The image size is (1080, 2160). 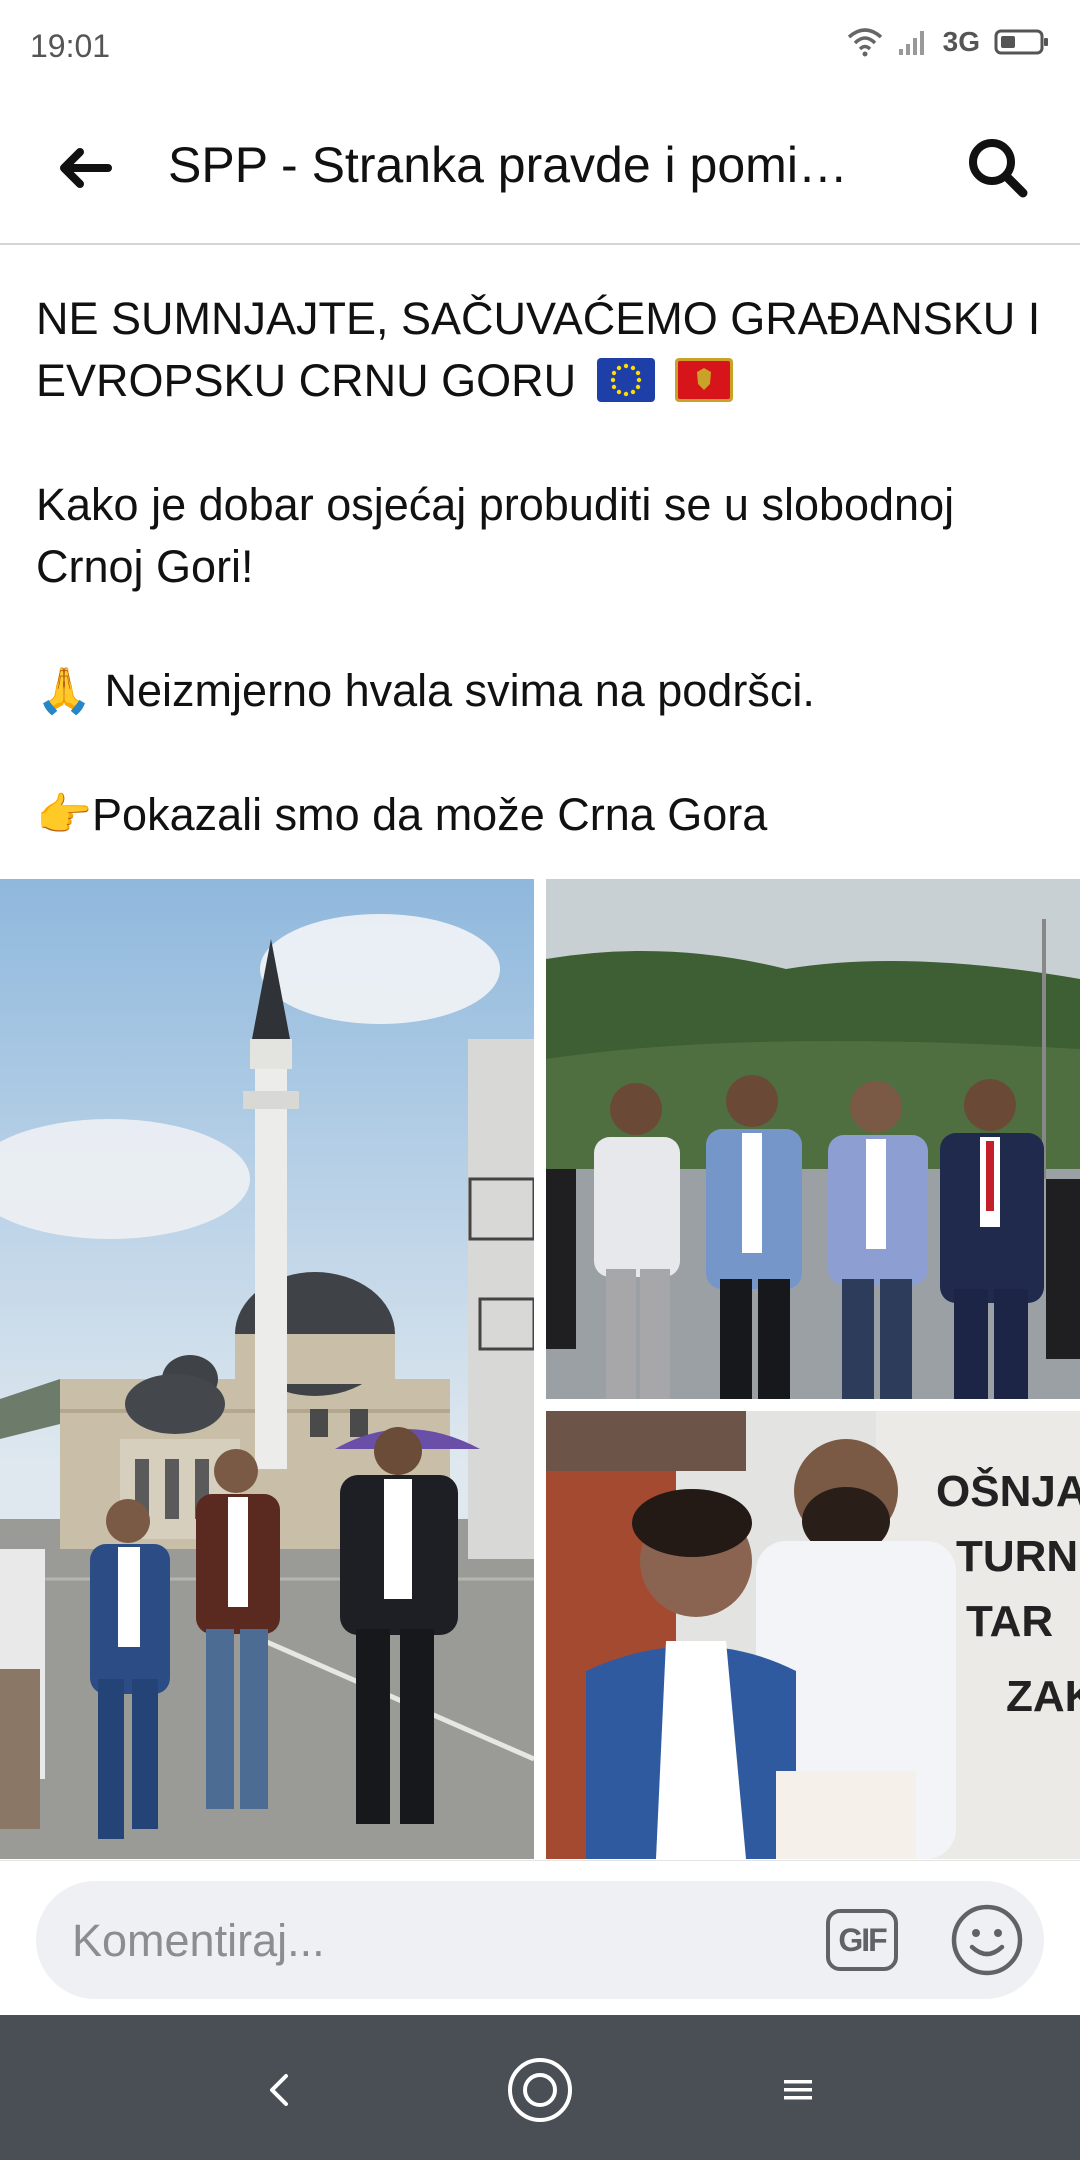 I want to click on back-arrow-icon, so click(x=86, y=168).